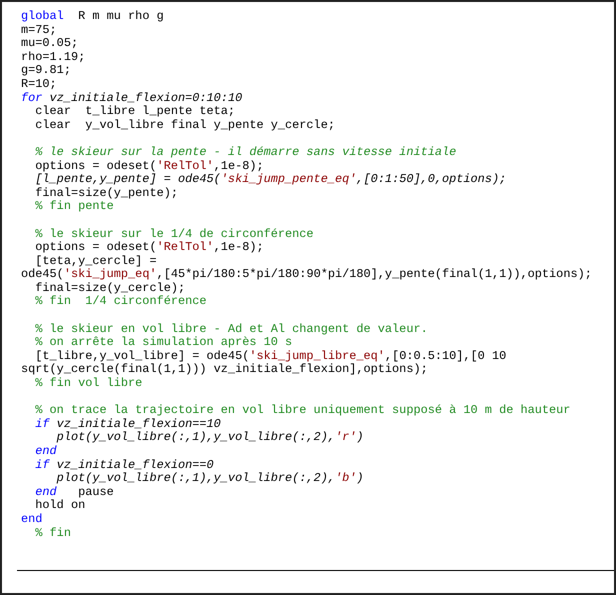 The image size is (616, 595). What do you see at coordinates (224, 370) in the screenshot?
I see `code-line: sqrt(y_cercle(final(1,1))) vz_initiale_flexion],options);` at bounding box center [224, 370].